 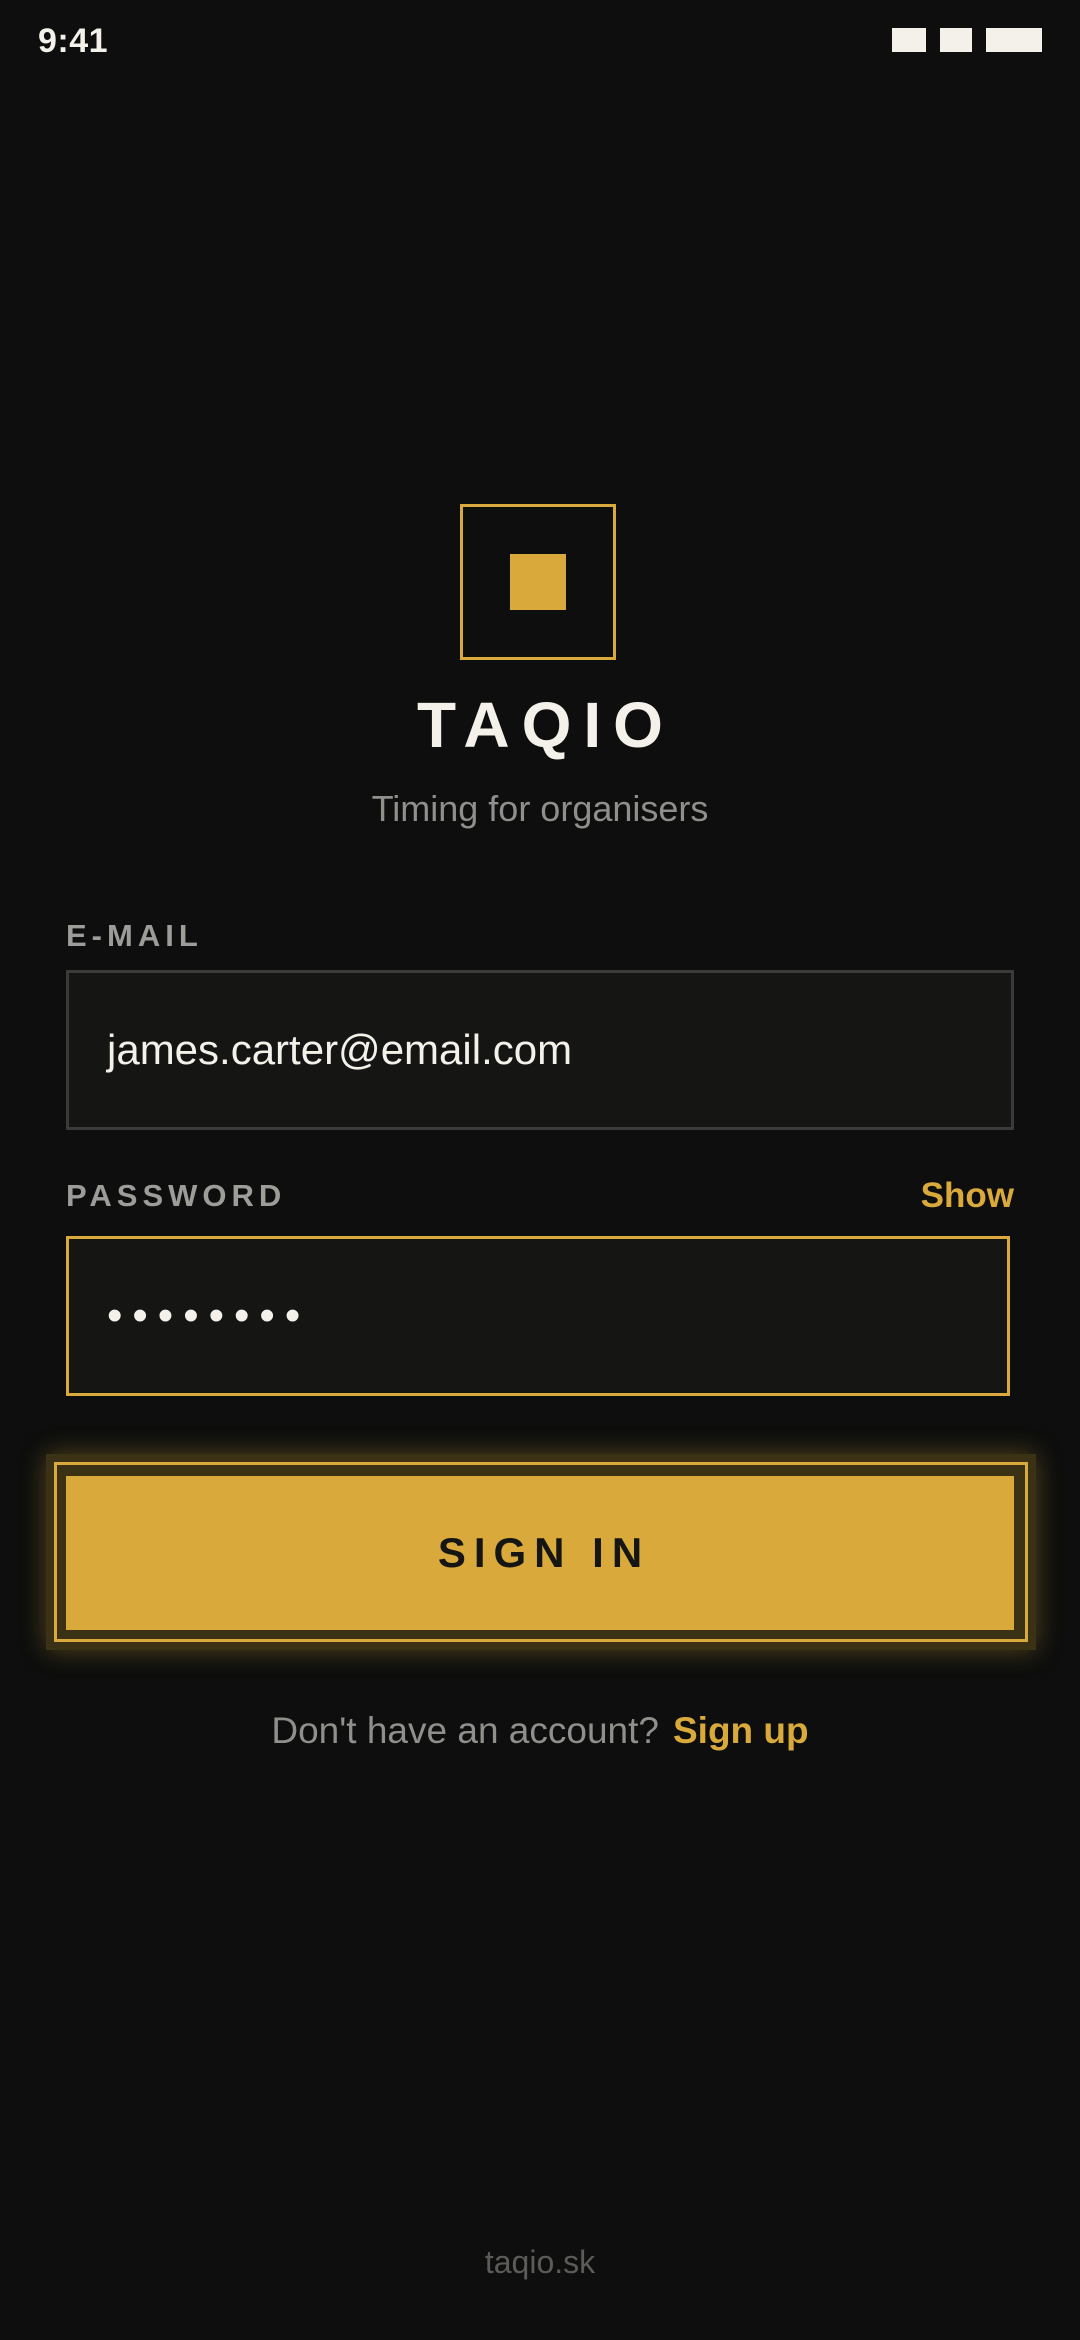 I want to click on status-icons, so click(x=967, y=40).